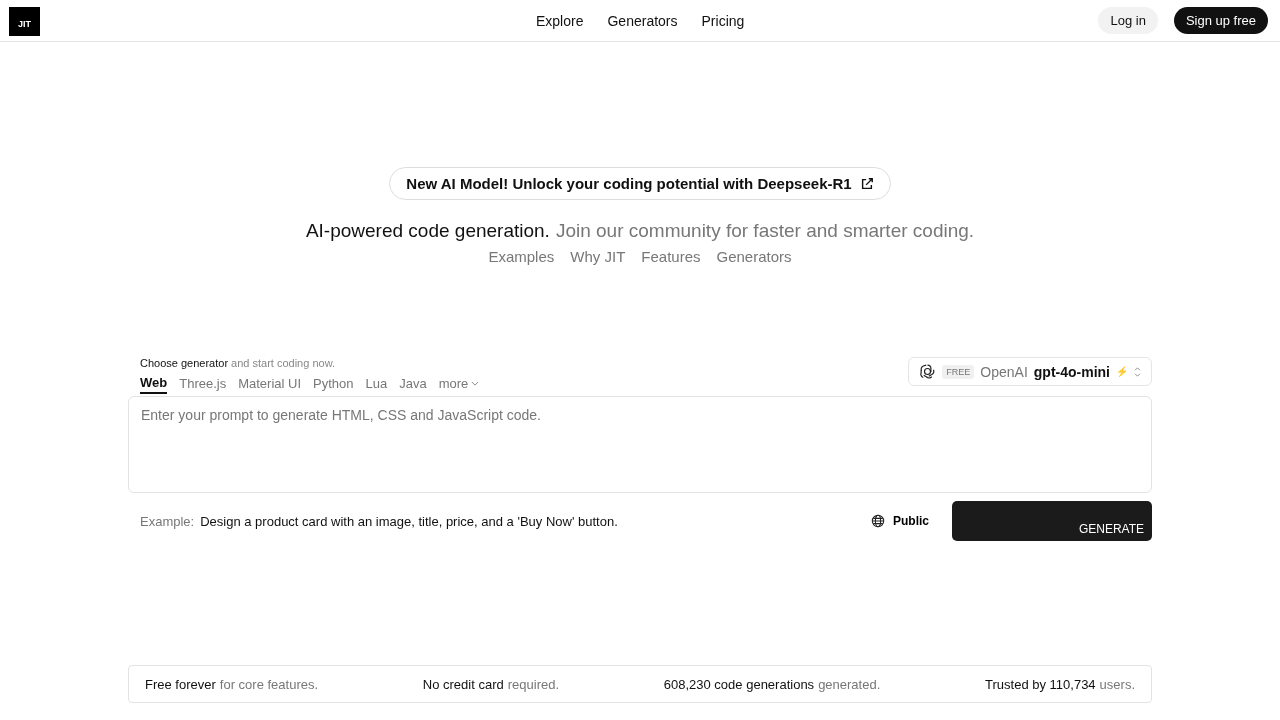  What do you see at coordinates (1117, 684) in the screenshot?
I see `feature-text: users.` at bounding box center [1117, 684].